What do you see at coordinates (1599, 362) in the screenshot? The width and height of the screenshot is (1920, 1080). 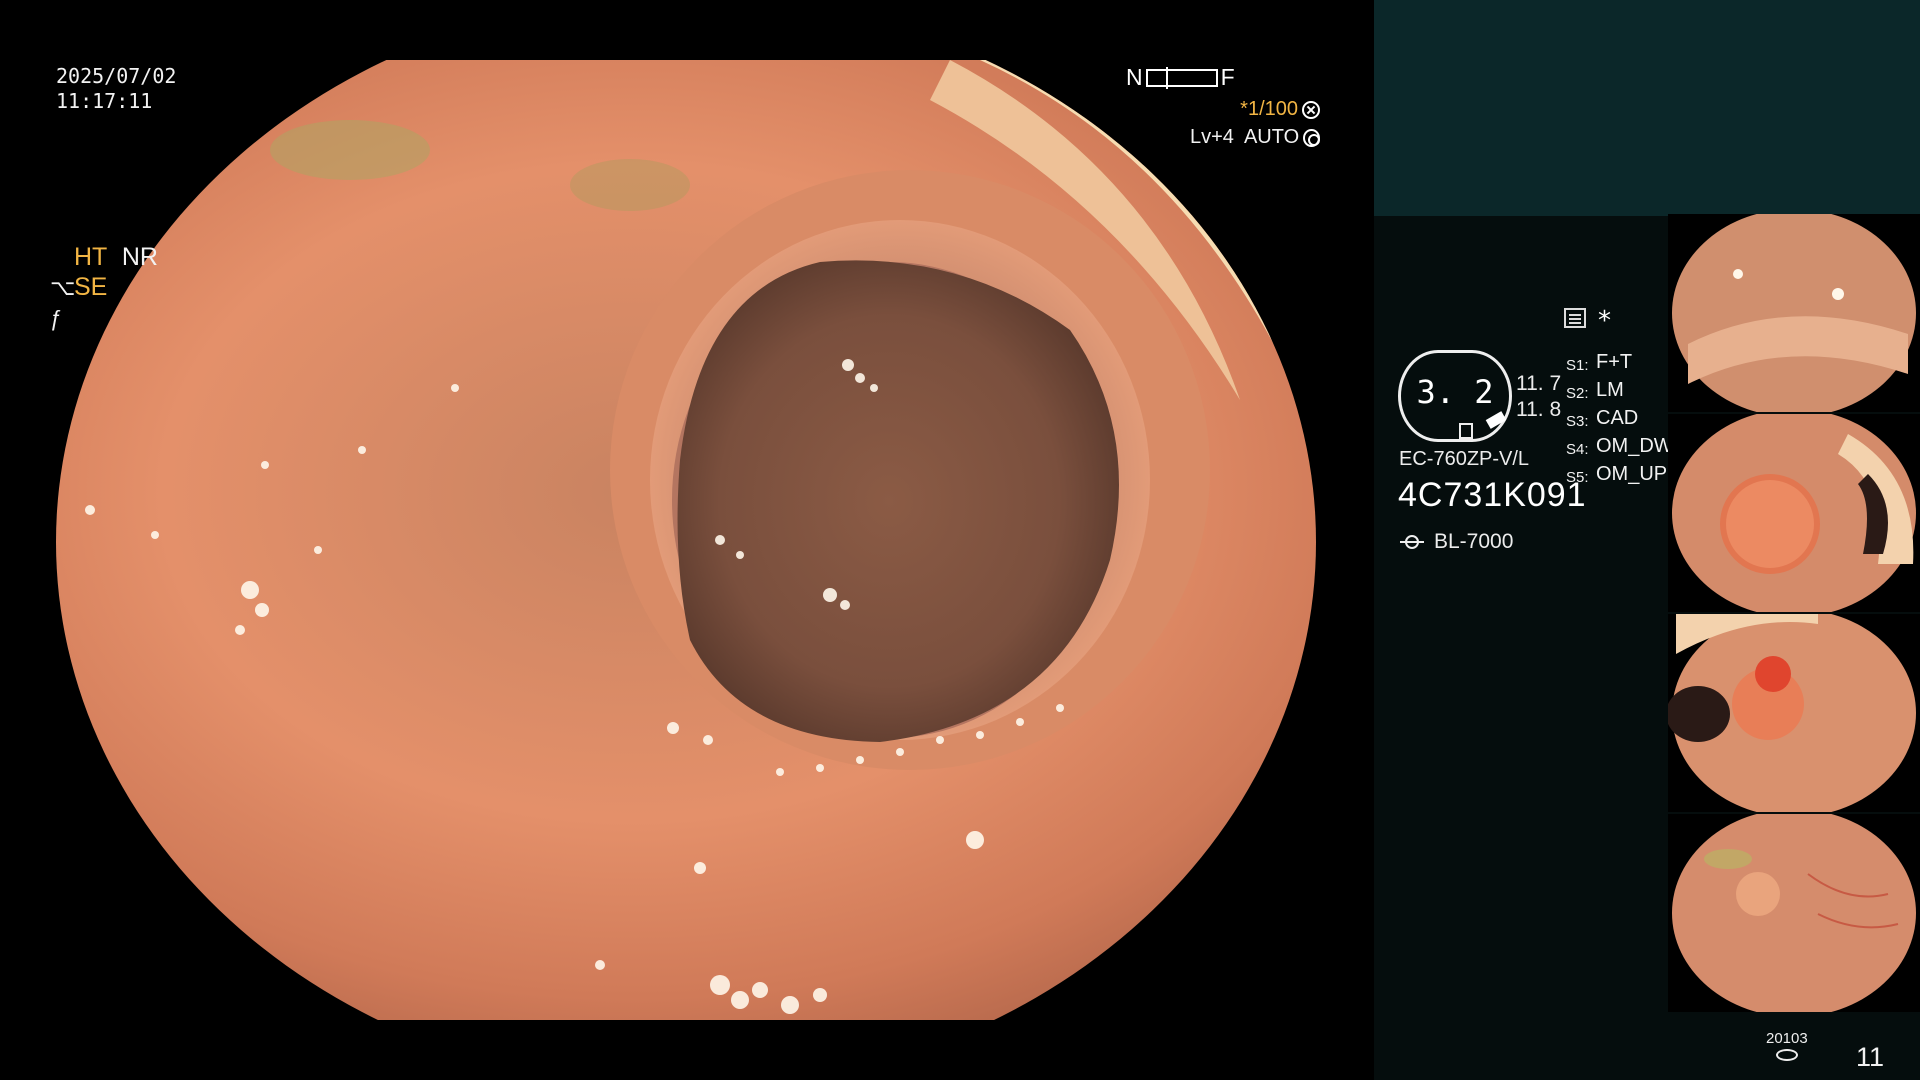 I see `switch-item: S1: F+T` at bounding box center [1599, 362].